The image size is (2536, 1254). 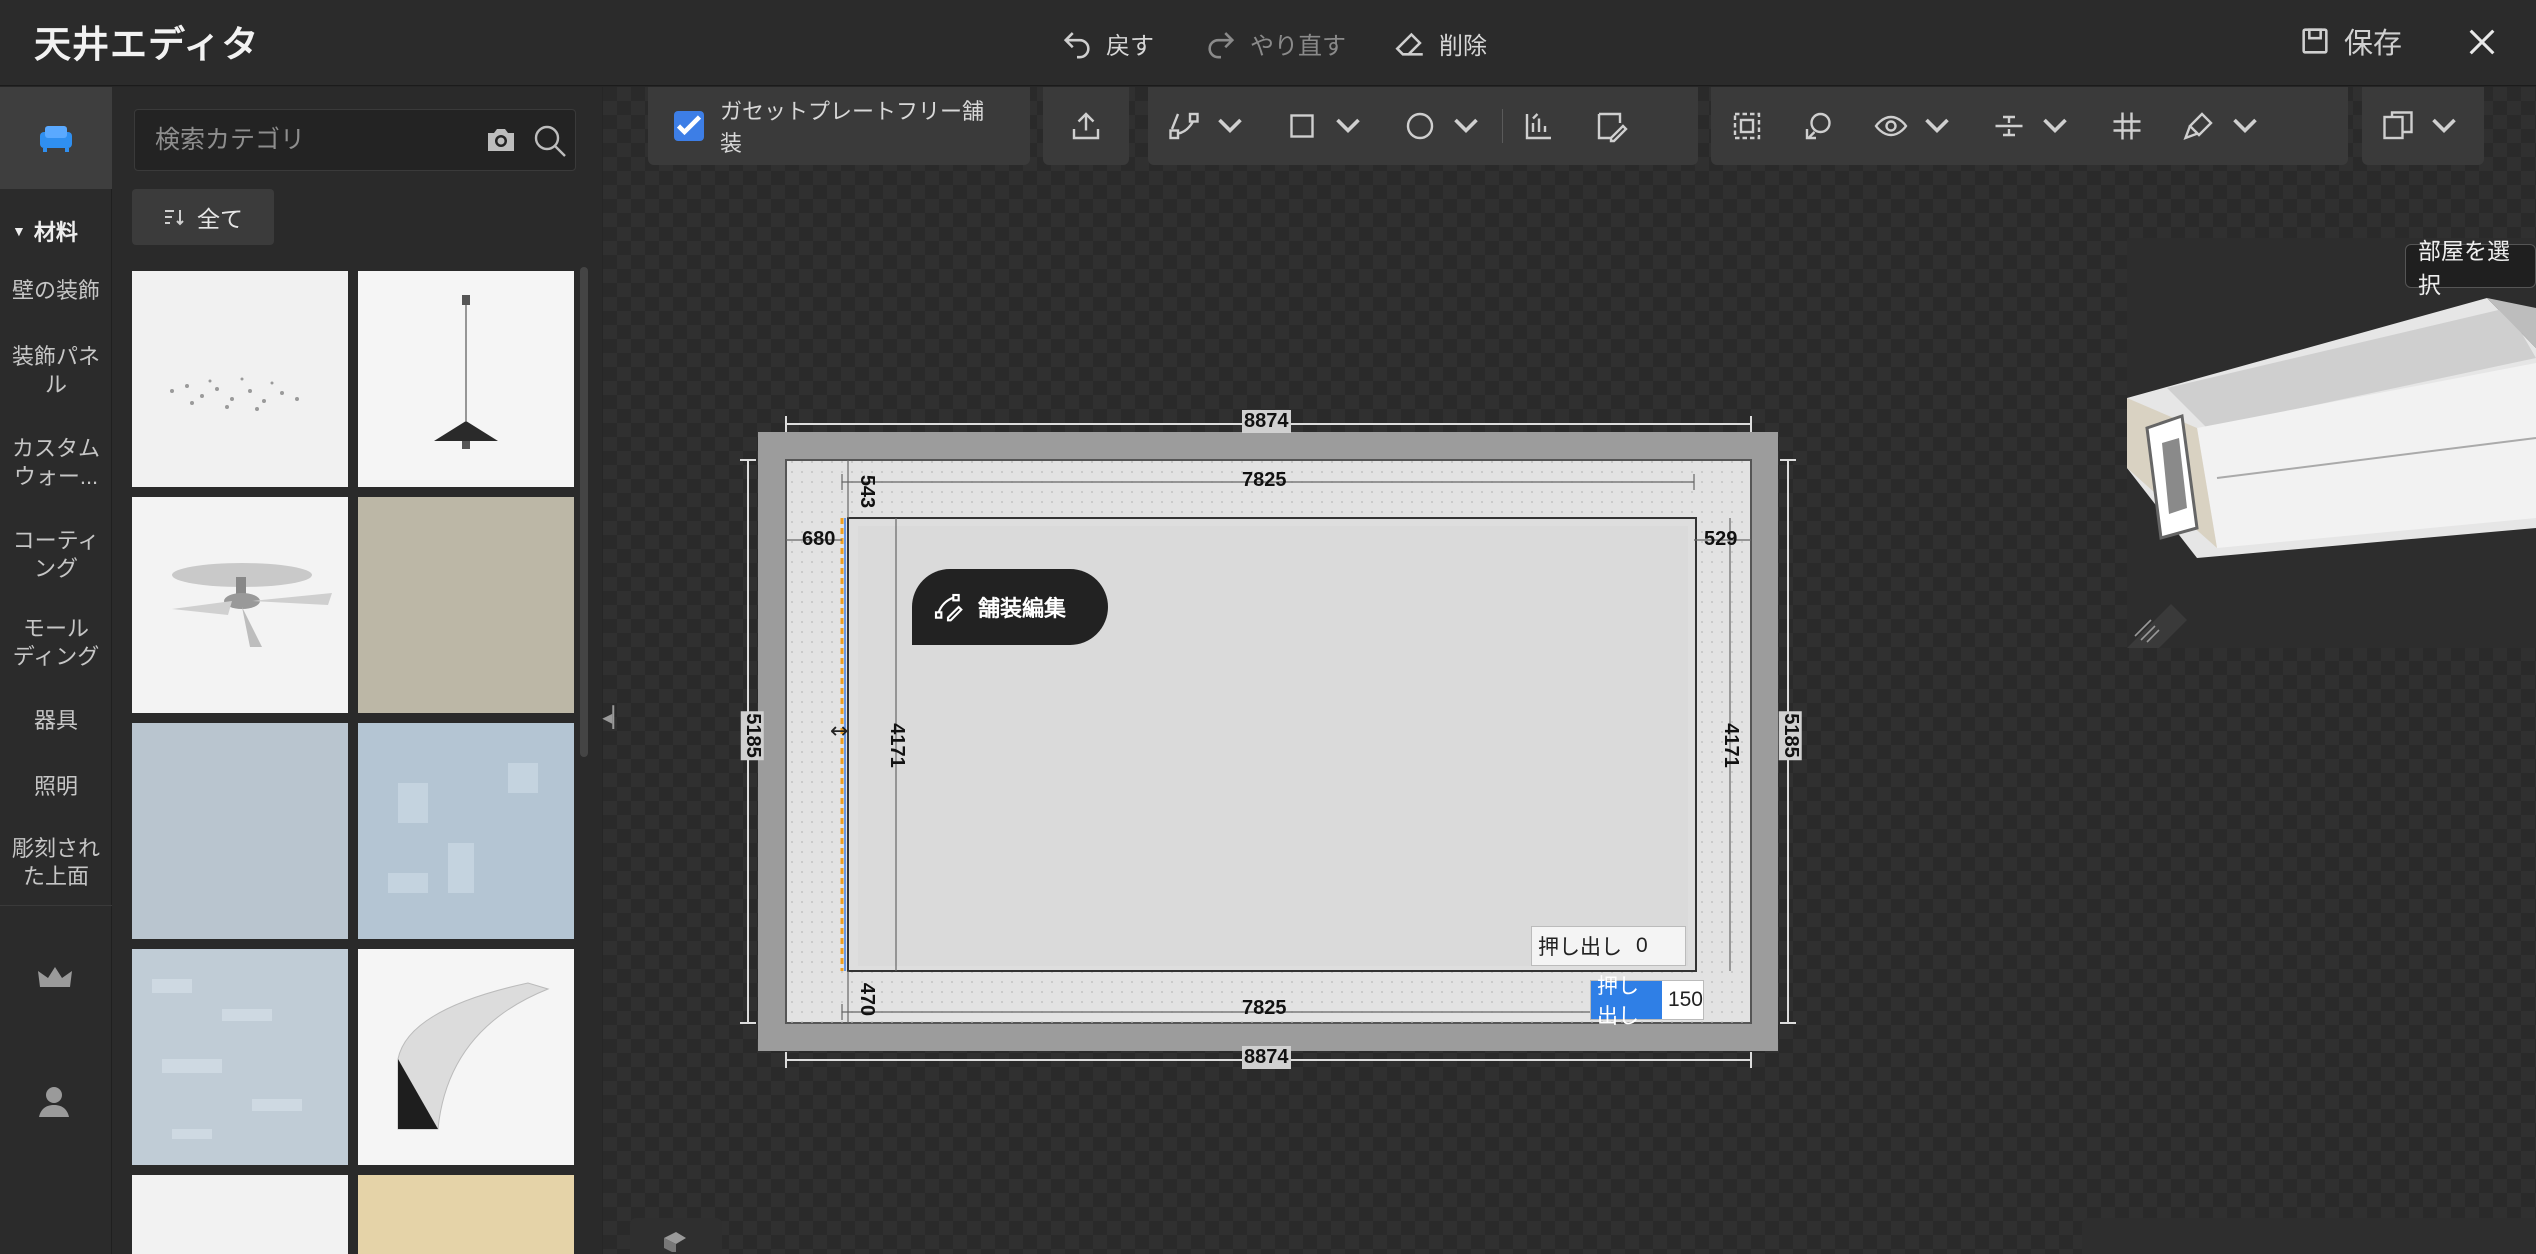 I want to click on close-button, so click(x=2482, y=42).